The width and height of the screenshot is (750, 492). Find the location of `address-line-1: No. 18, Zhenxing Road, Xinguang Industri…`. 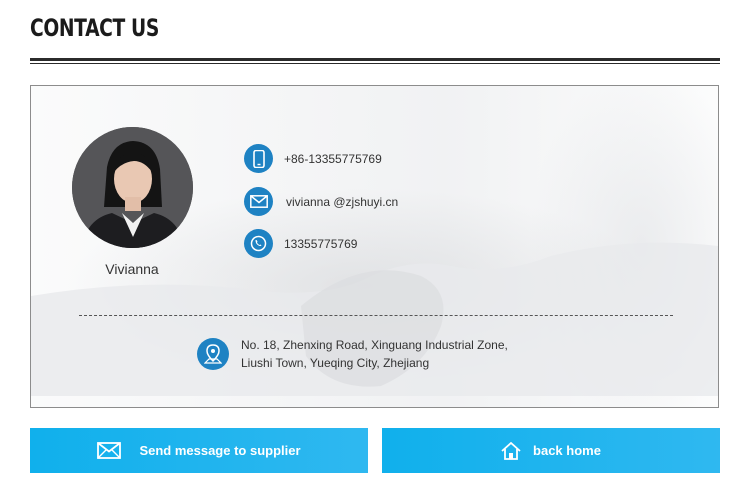

address-line-1: No. 18, Zhenxing Road, Xinguang Industri… is located at coordinates (374, 345).